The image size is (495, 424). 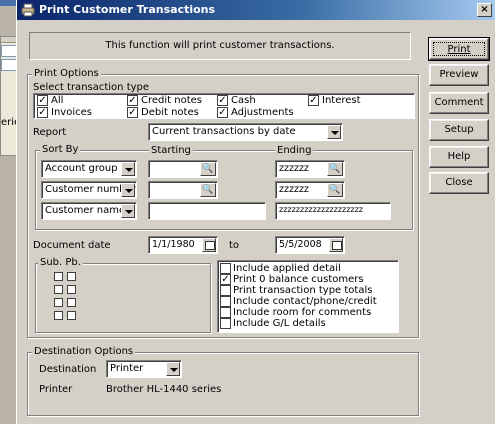 I want to click on sort-field-select: Customer name, so click(x=89, y=211).